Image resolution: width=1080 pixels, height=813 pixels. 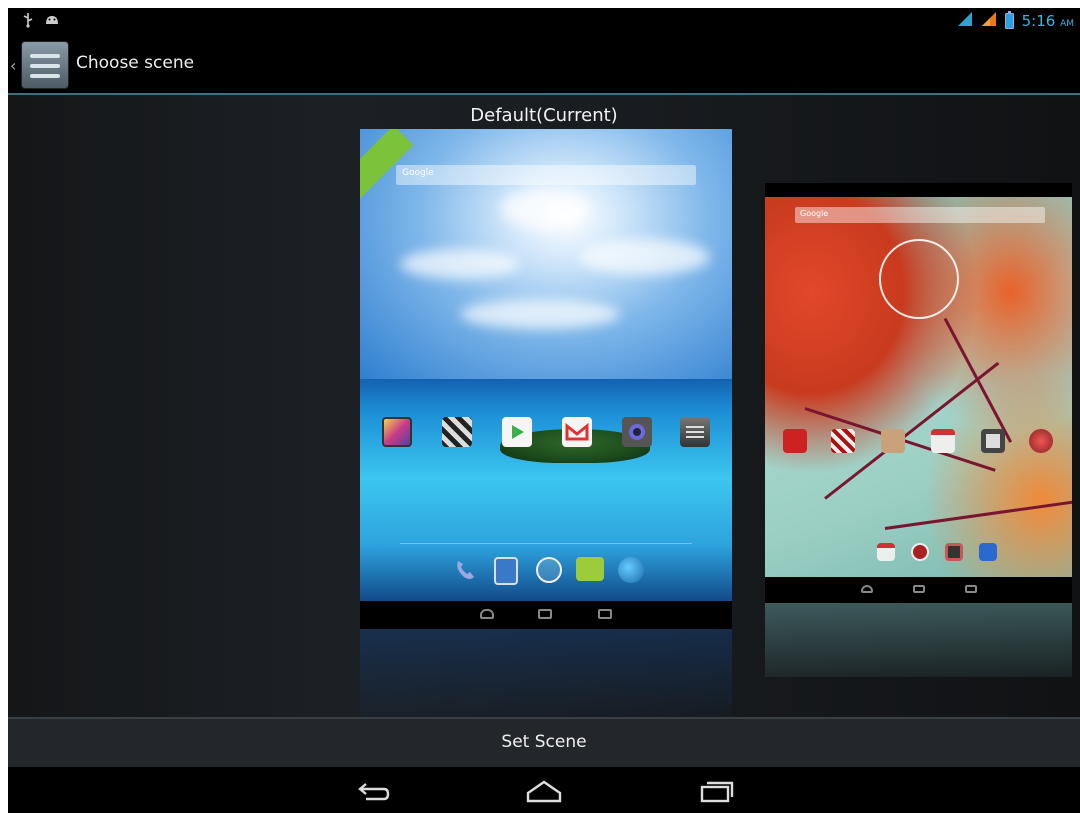 What do you see at coordinates (28, 22) in the screenshot?
I see `usb-icon` at bounding box center [28, 22].